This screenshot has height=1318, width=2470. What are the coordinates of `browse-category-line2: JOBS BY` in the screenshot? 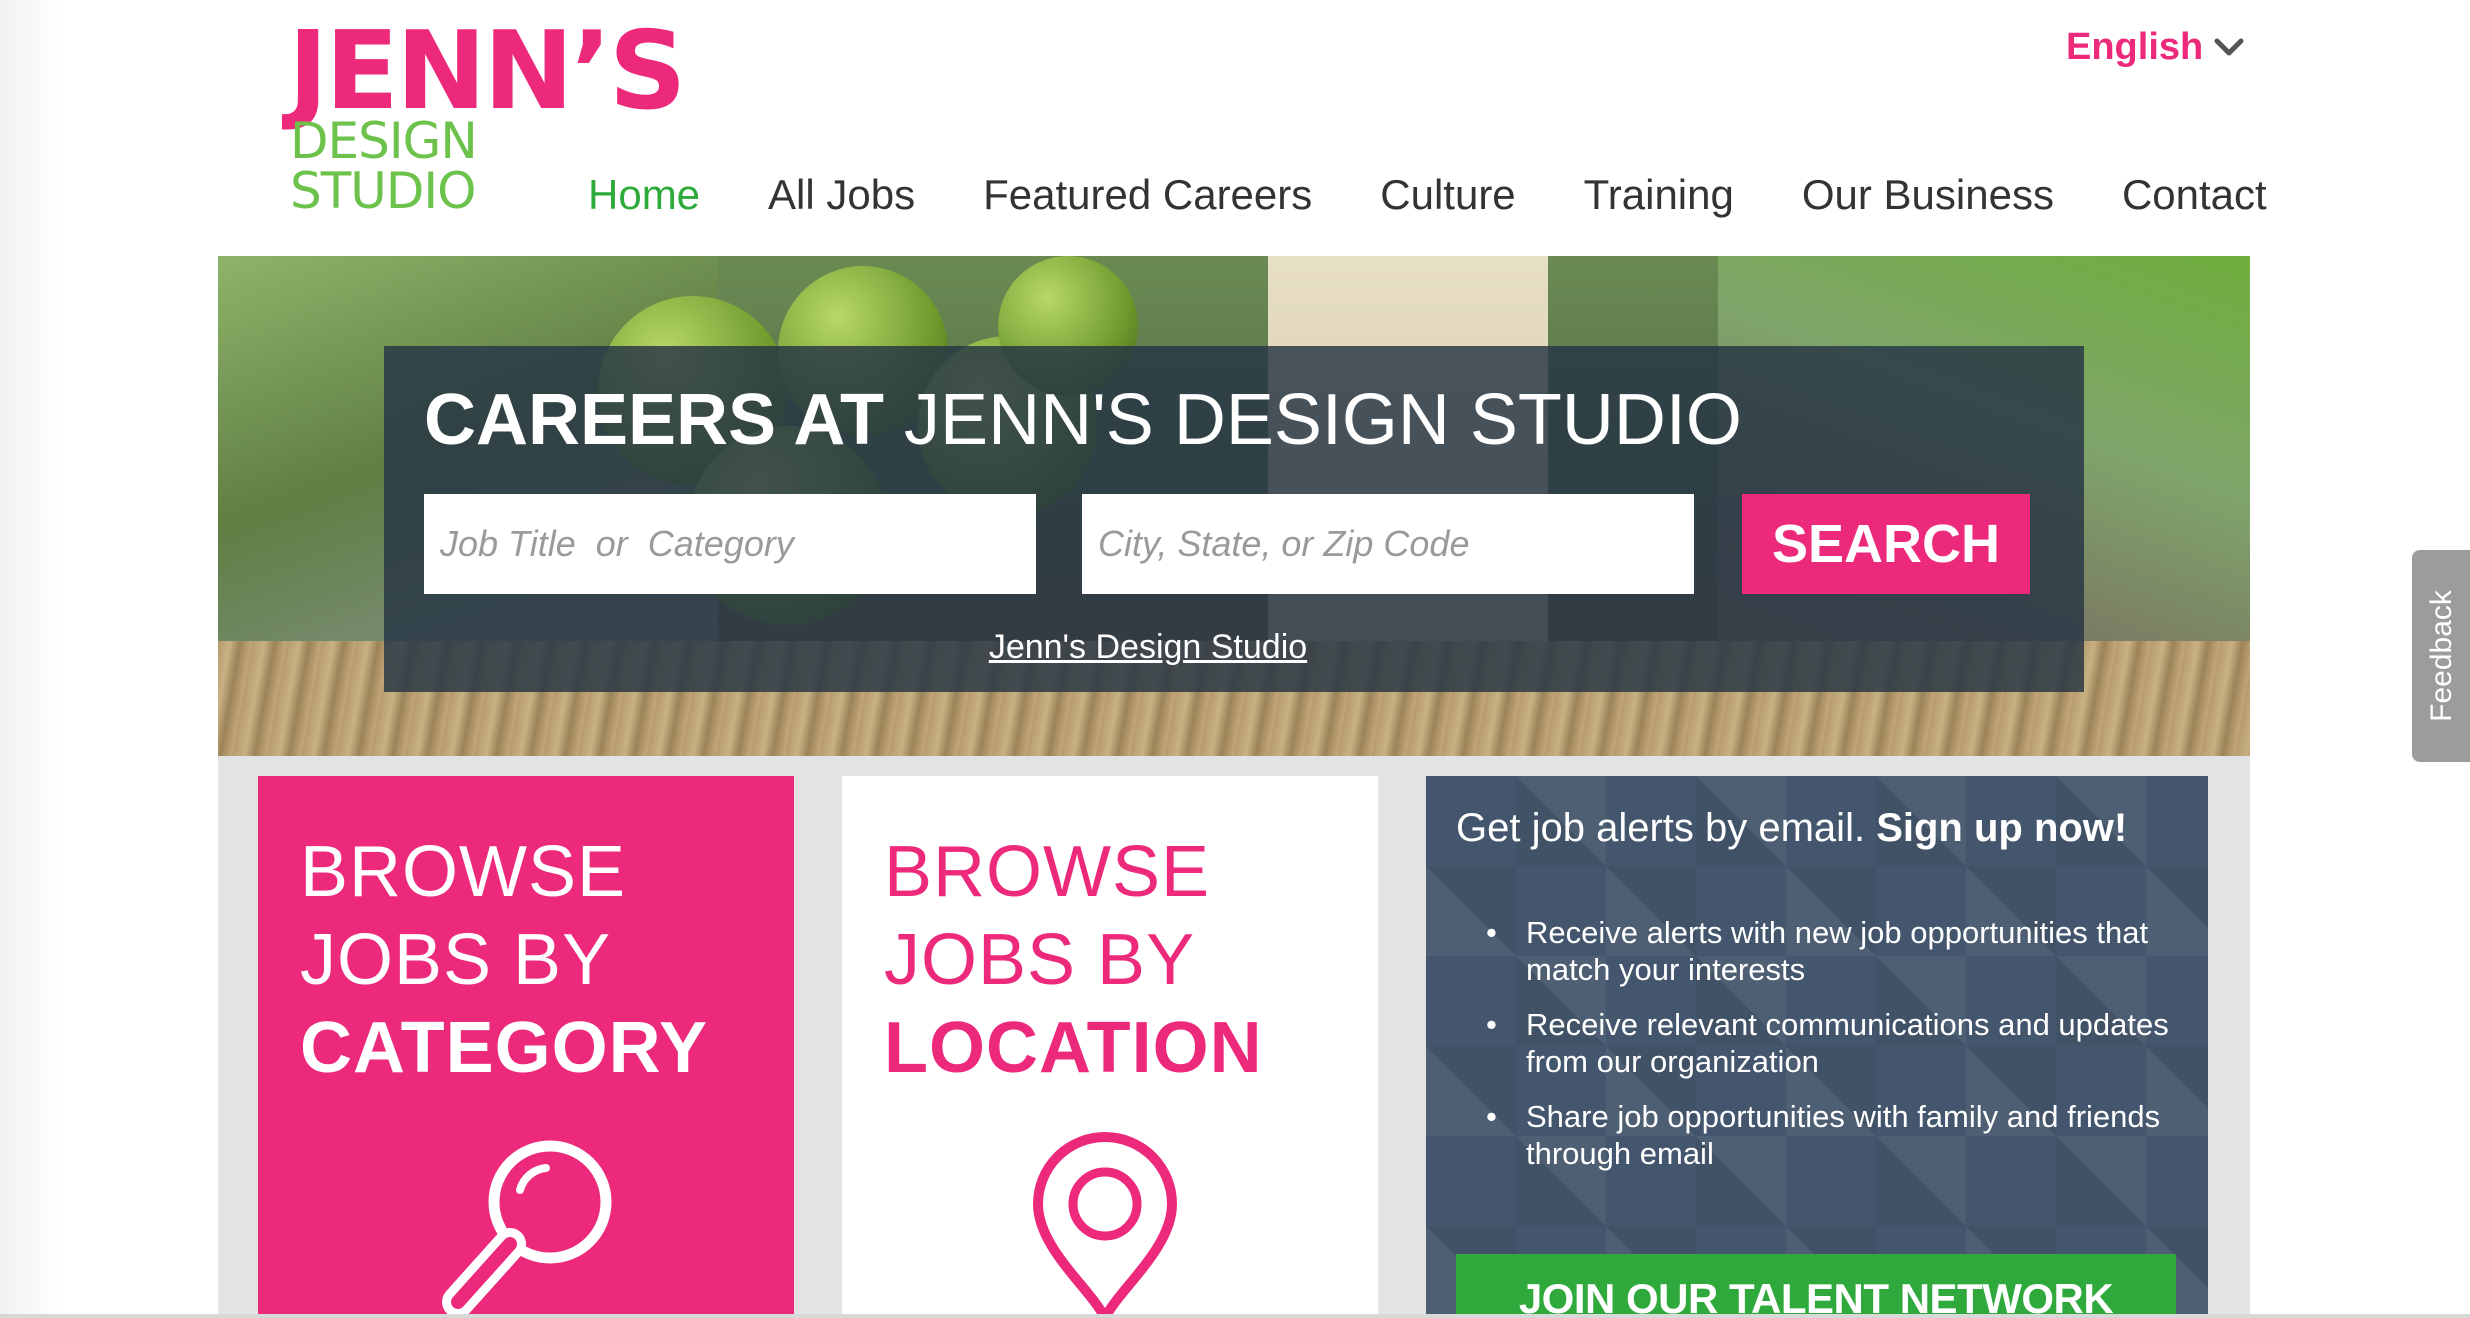 It's located at (456, 960).